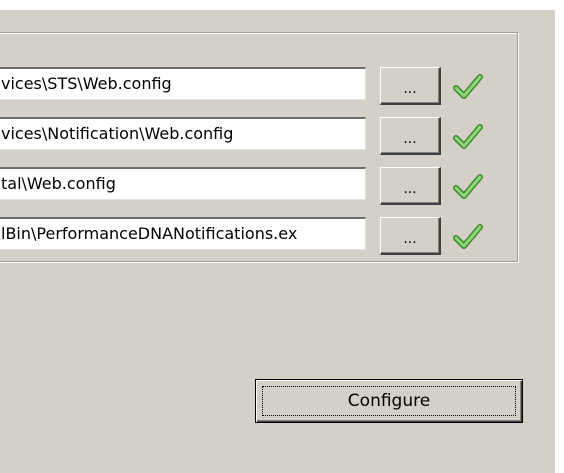 This screenshot has width=564, height=473. What do you see at coordinates (183, 83) in the screenshot?
I see `sts-config-path-field: vices\STS\Web.config` at bounding box center [183, 83].